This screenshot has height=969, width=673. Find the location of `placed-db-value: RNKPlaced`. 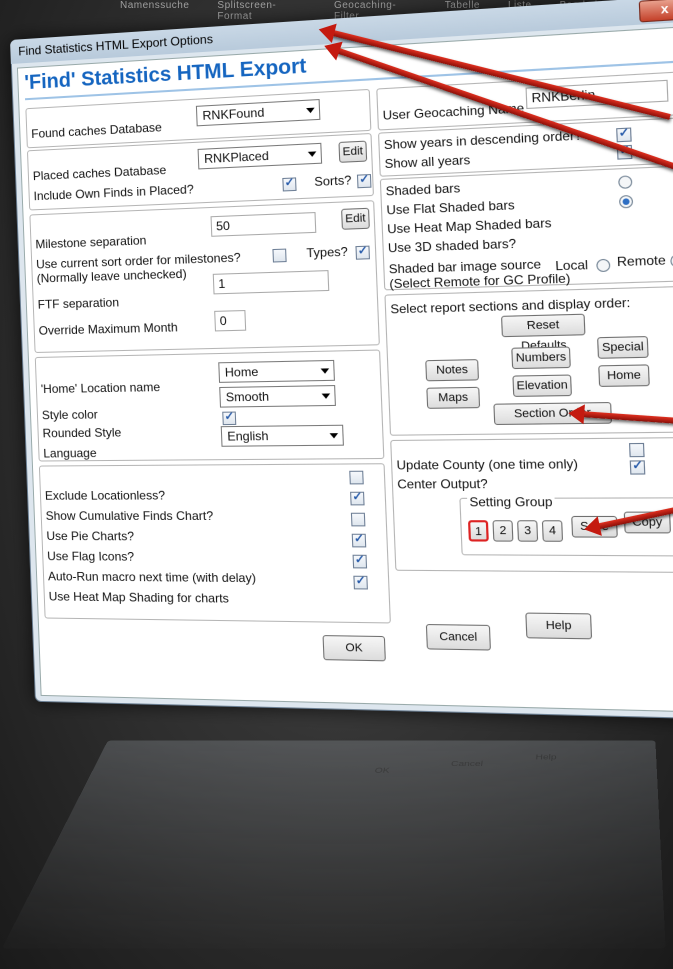

placed-db-value: RNKPlaced is located at coordinates (236, 157).